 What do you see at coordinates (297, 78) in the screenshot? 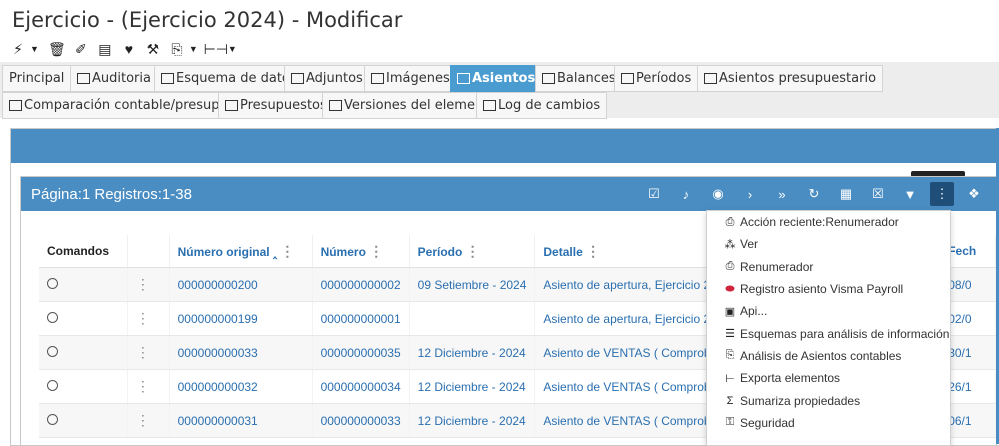
I see `pin-icon` at bounding box center [297, 78].